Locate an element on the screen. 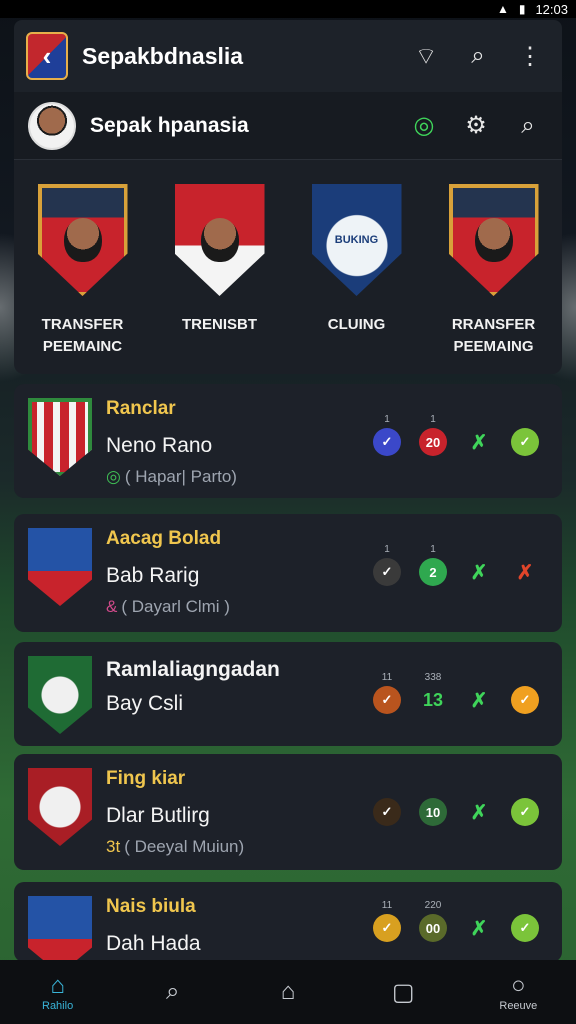  house-outline-icon: ⌂ is located at coordinates (288, 991).